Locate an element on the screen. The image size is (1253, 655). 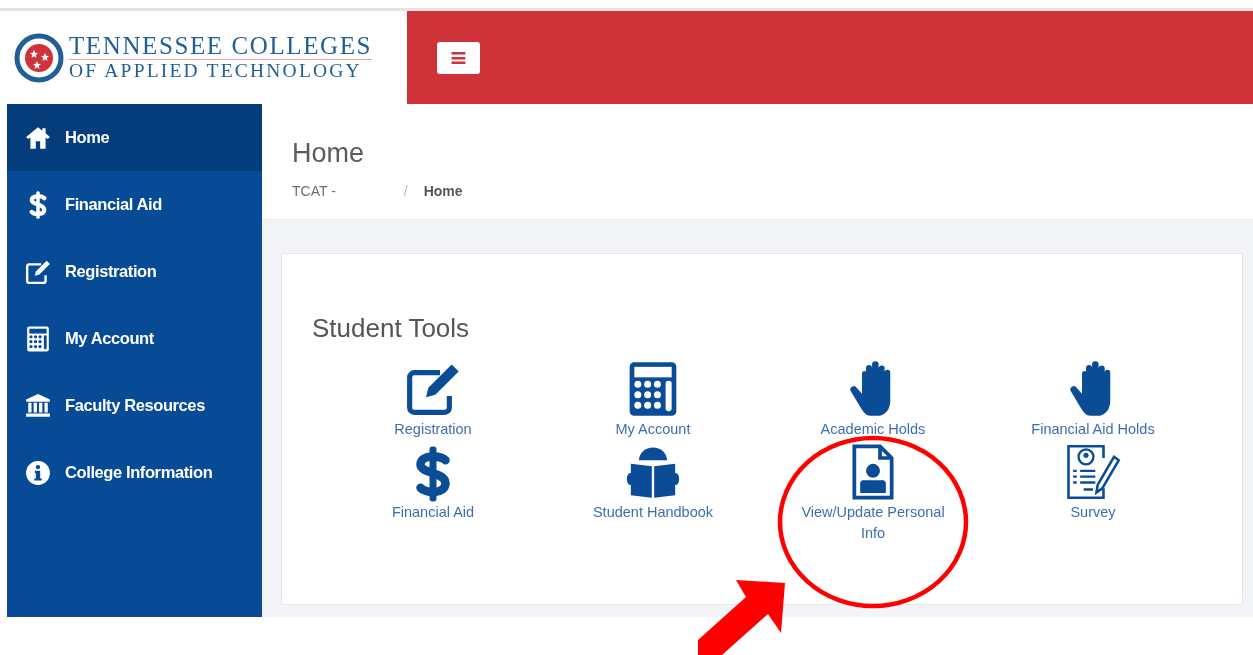
tool-link: Registration is located at coordinates (433, 429).